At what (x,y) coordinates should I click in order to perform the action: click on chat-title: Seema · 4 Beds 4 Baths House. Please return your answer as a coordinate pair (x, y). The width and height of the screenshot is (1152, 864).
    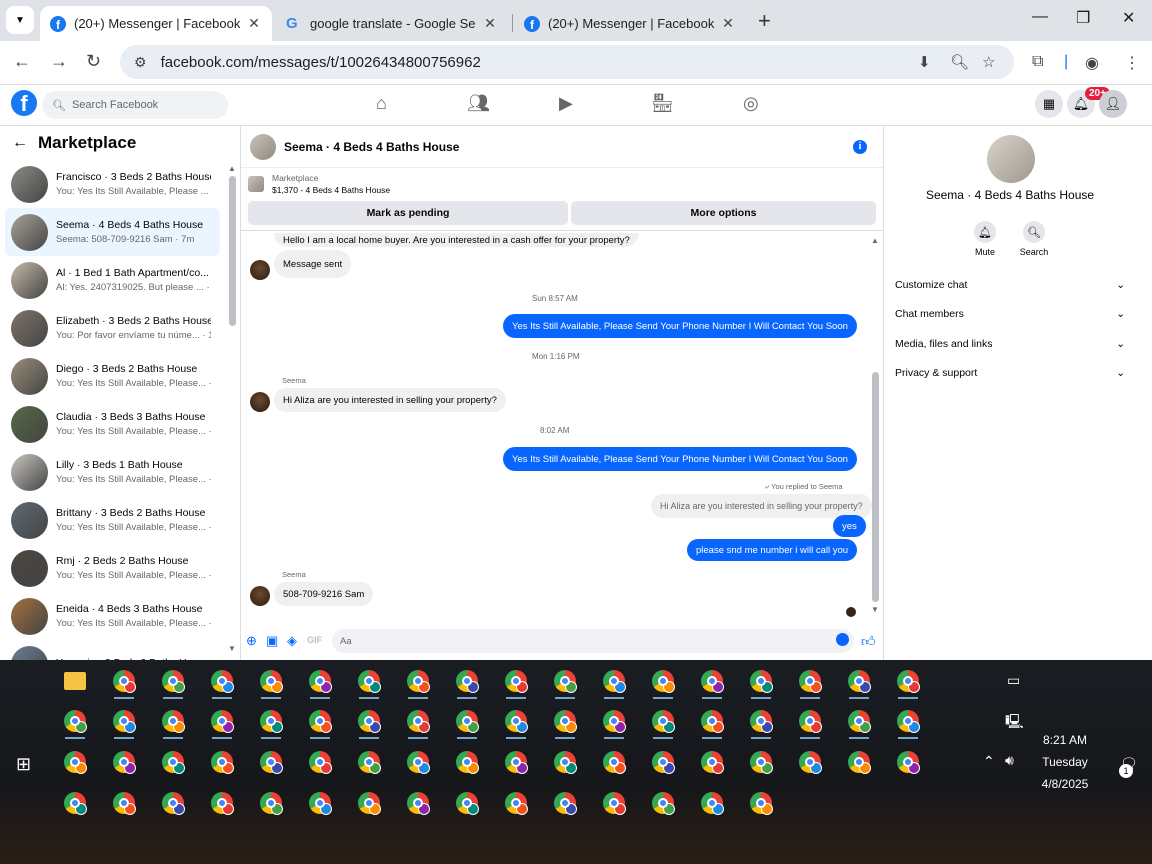
    Looking at the image, I should click on (371, 147).